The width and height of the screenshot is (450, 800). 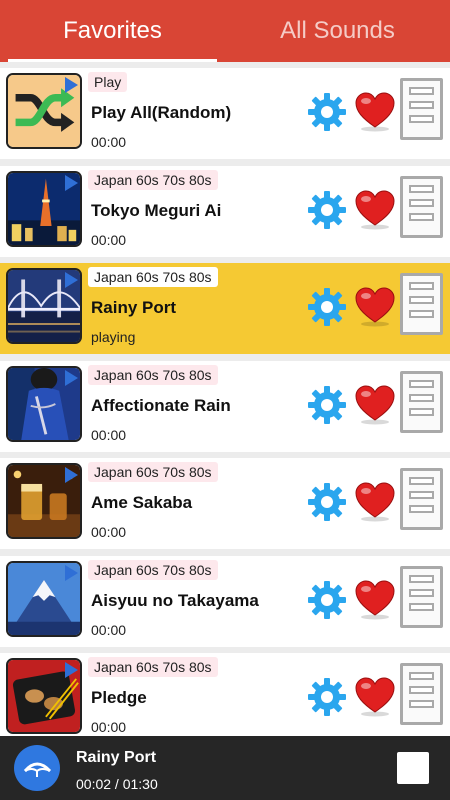 I want to click on tab-favorites: Favorites, so click(x=112, y=31).